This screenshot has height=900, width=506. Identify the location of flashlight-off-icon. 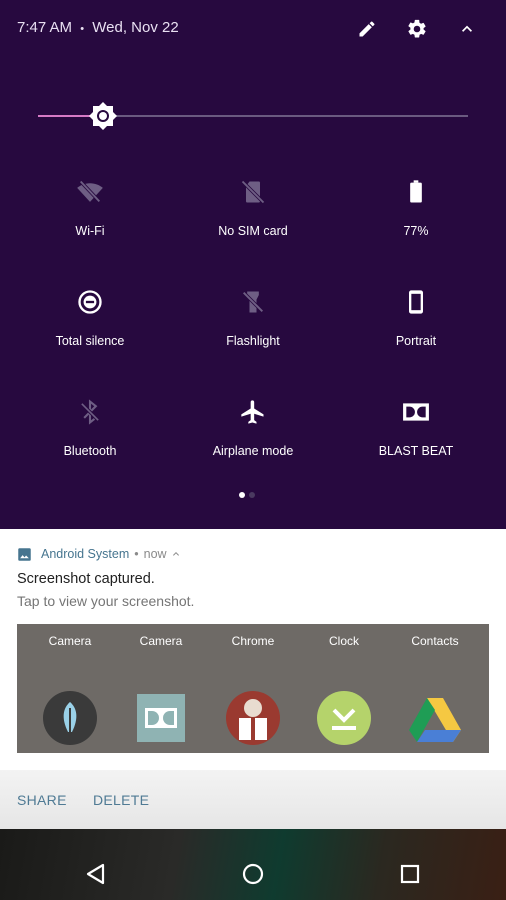
(253, 302).